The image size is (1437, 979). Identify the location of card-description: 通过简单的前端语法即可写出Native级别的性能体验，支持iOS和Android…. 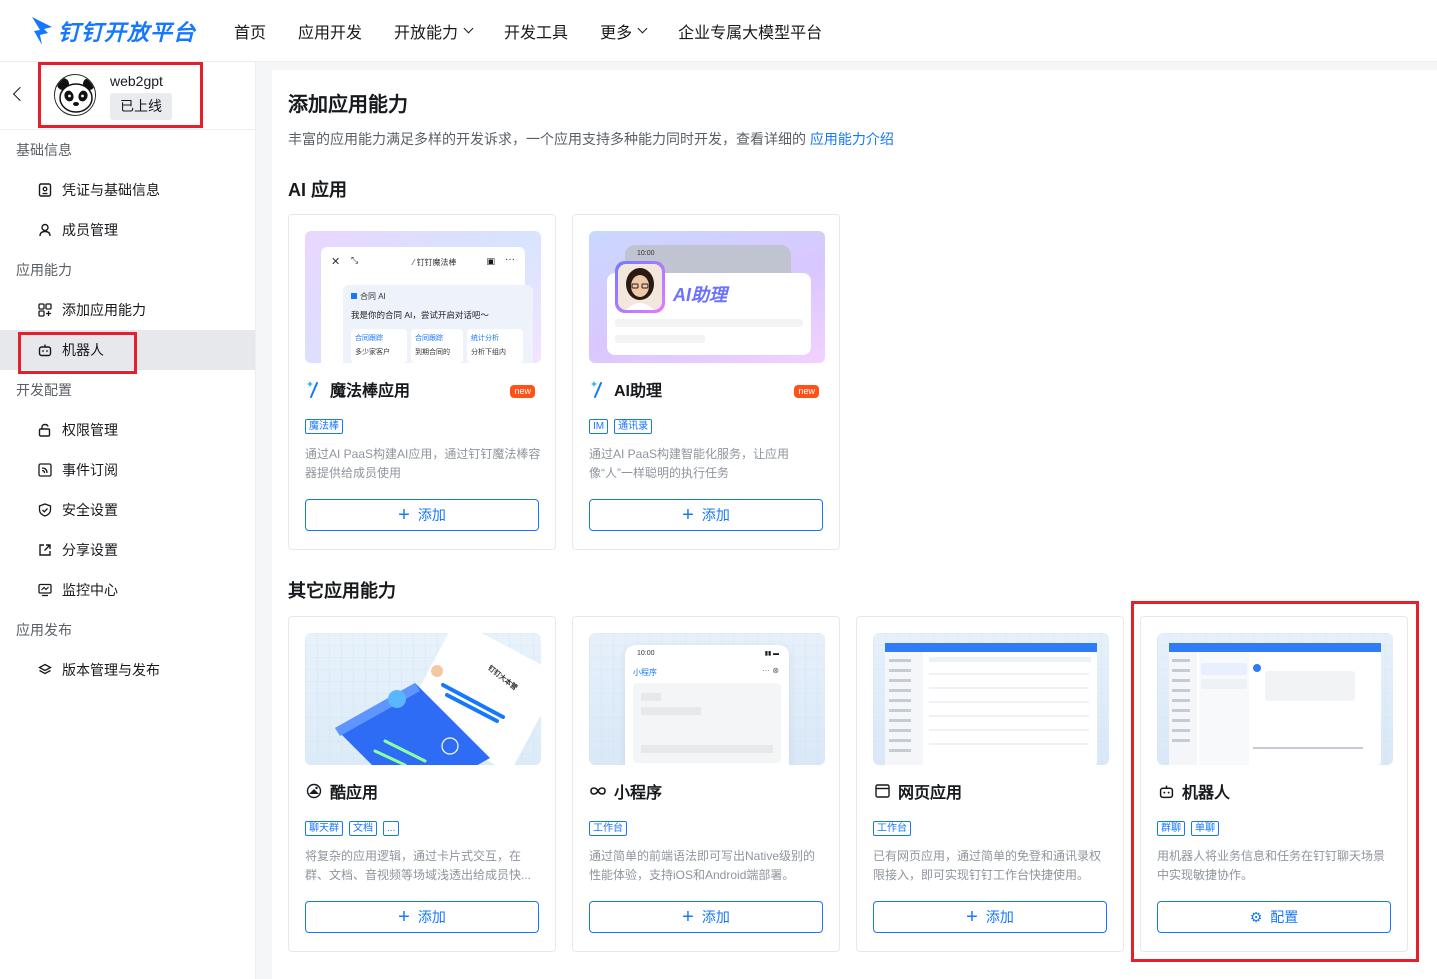
(702, 865).